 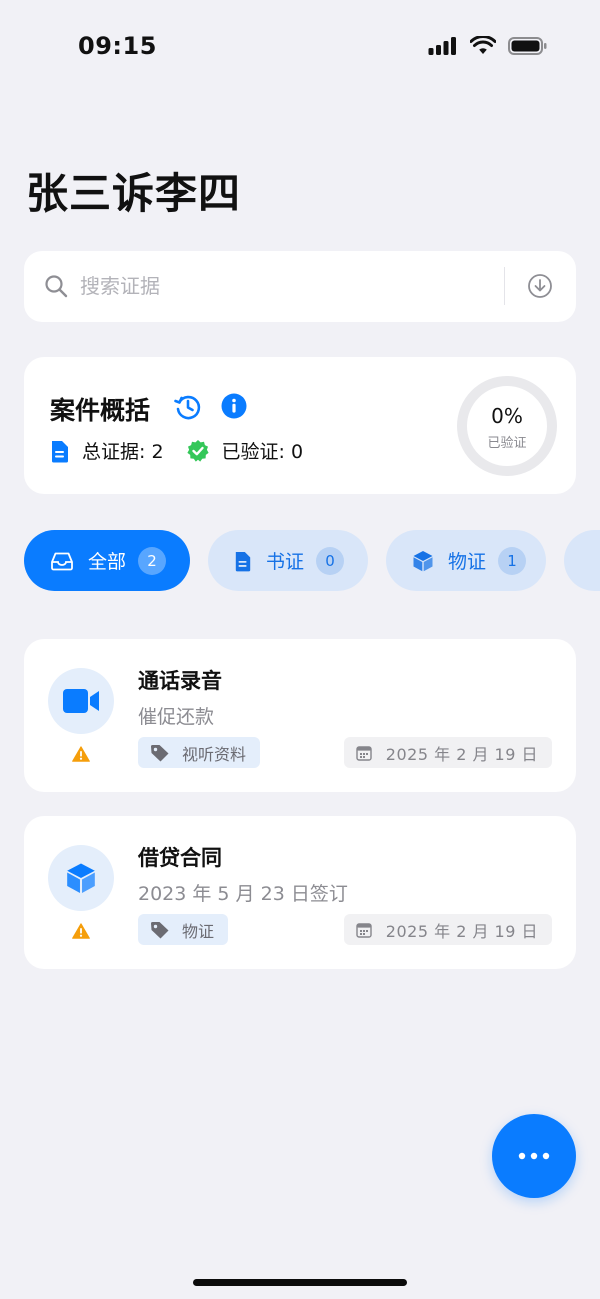 I want to click on video-camera-icon, so click(x=81, y=701).